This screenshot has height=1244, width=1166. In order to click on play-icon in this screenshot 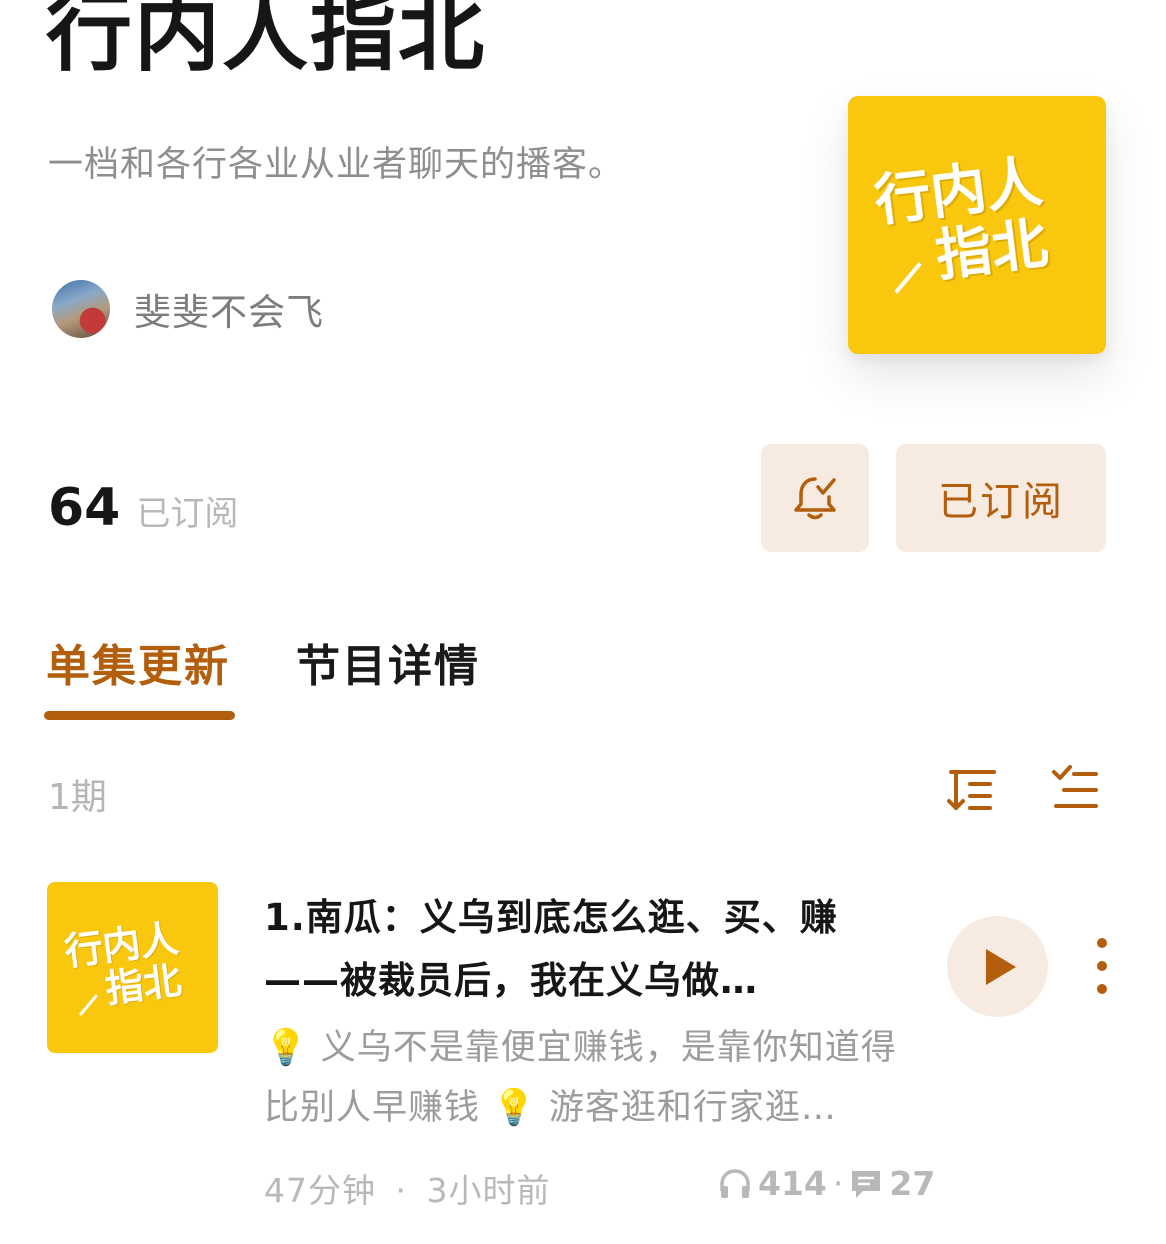, I will do `click(1000, 966)`.